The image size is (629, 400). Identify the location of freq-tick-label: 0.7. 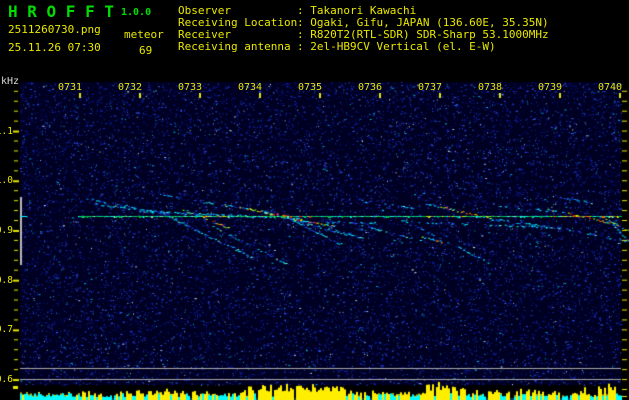
(6, 330).